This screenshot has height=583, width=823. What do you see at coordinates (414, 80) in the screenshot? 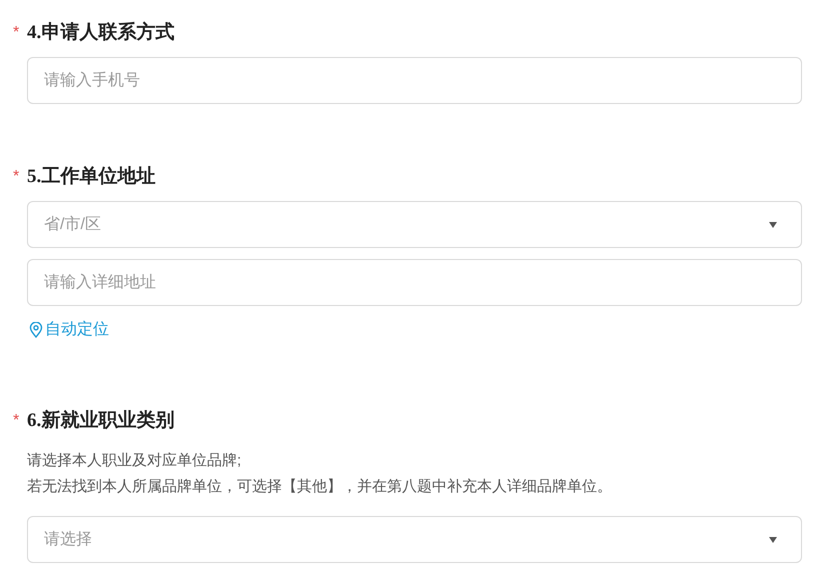
I see `input-field: 请输入手机号` at bounding box center [414, 80].